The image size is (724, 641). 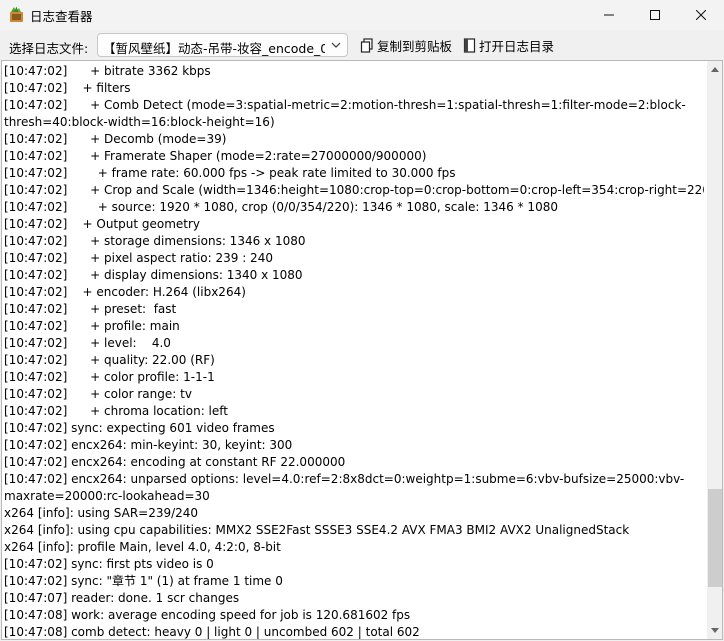 I want to click on log-file-select: 【暂风壁纸】动态-吊带-妆容_encode_06, so click(x=222, y=45).